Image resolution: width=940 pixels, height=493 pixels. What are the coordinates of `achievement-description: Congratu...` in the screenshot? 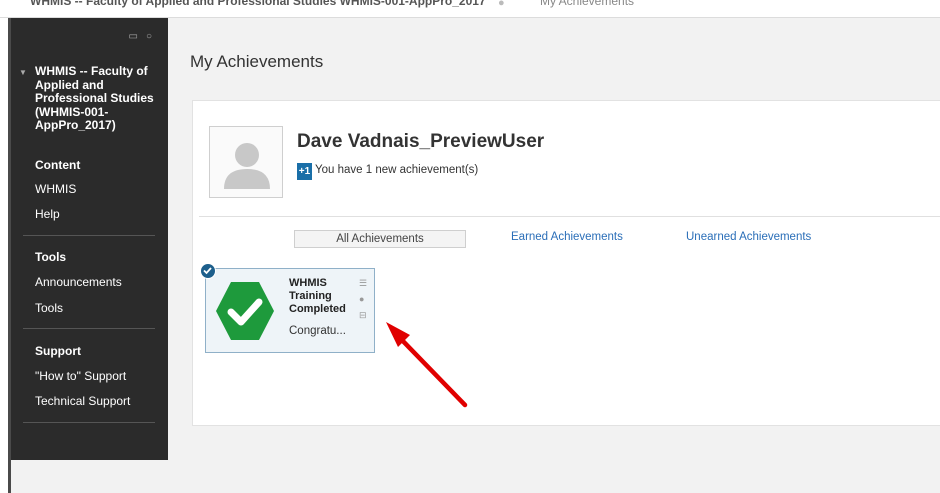 It's located at (317, 331).